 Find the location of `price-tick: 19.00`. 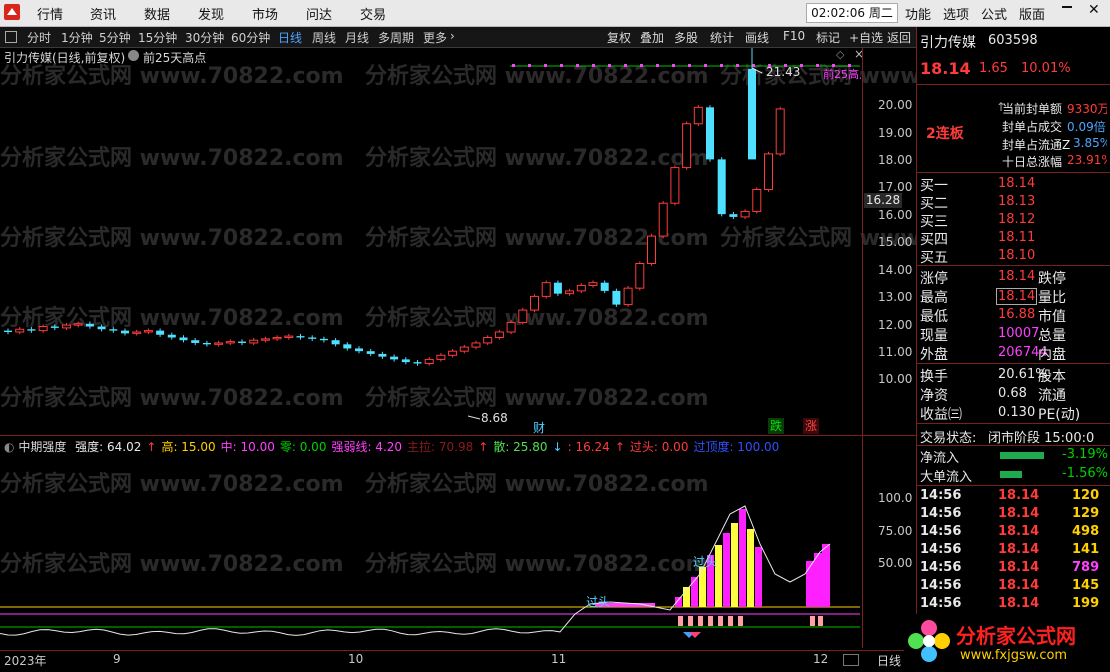

price-tick: 19.00 is located at coordinates (895, 133).